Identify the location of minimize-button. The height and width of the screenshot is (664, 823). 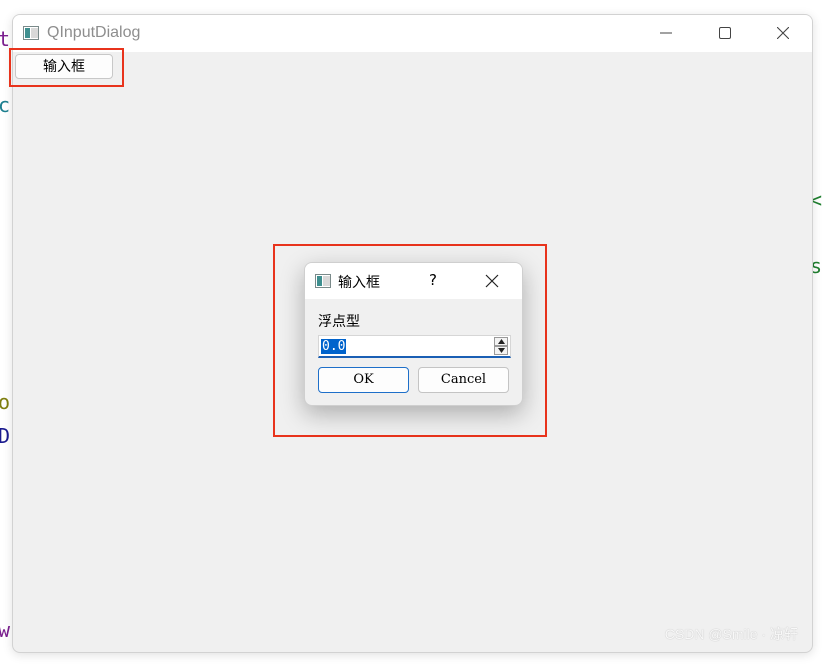
(666, 33).